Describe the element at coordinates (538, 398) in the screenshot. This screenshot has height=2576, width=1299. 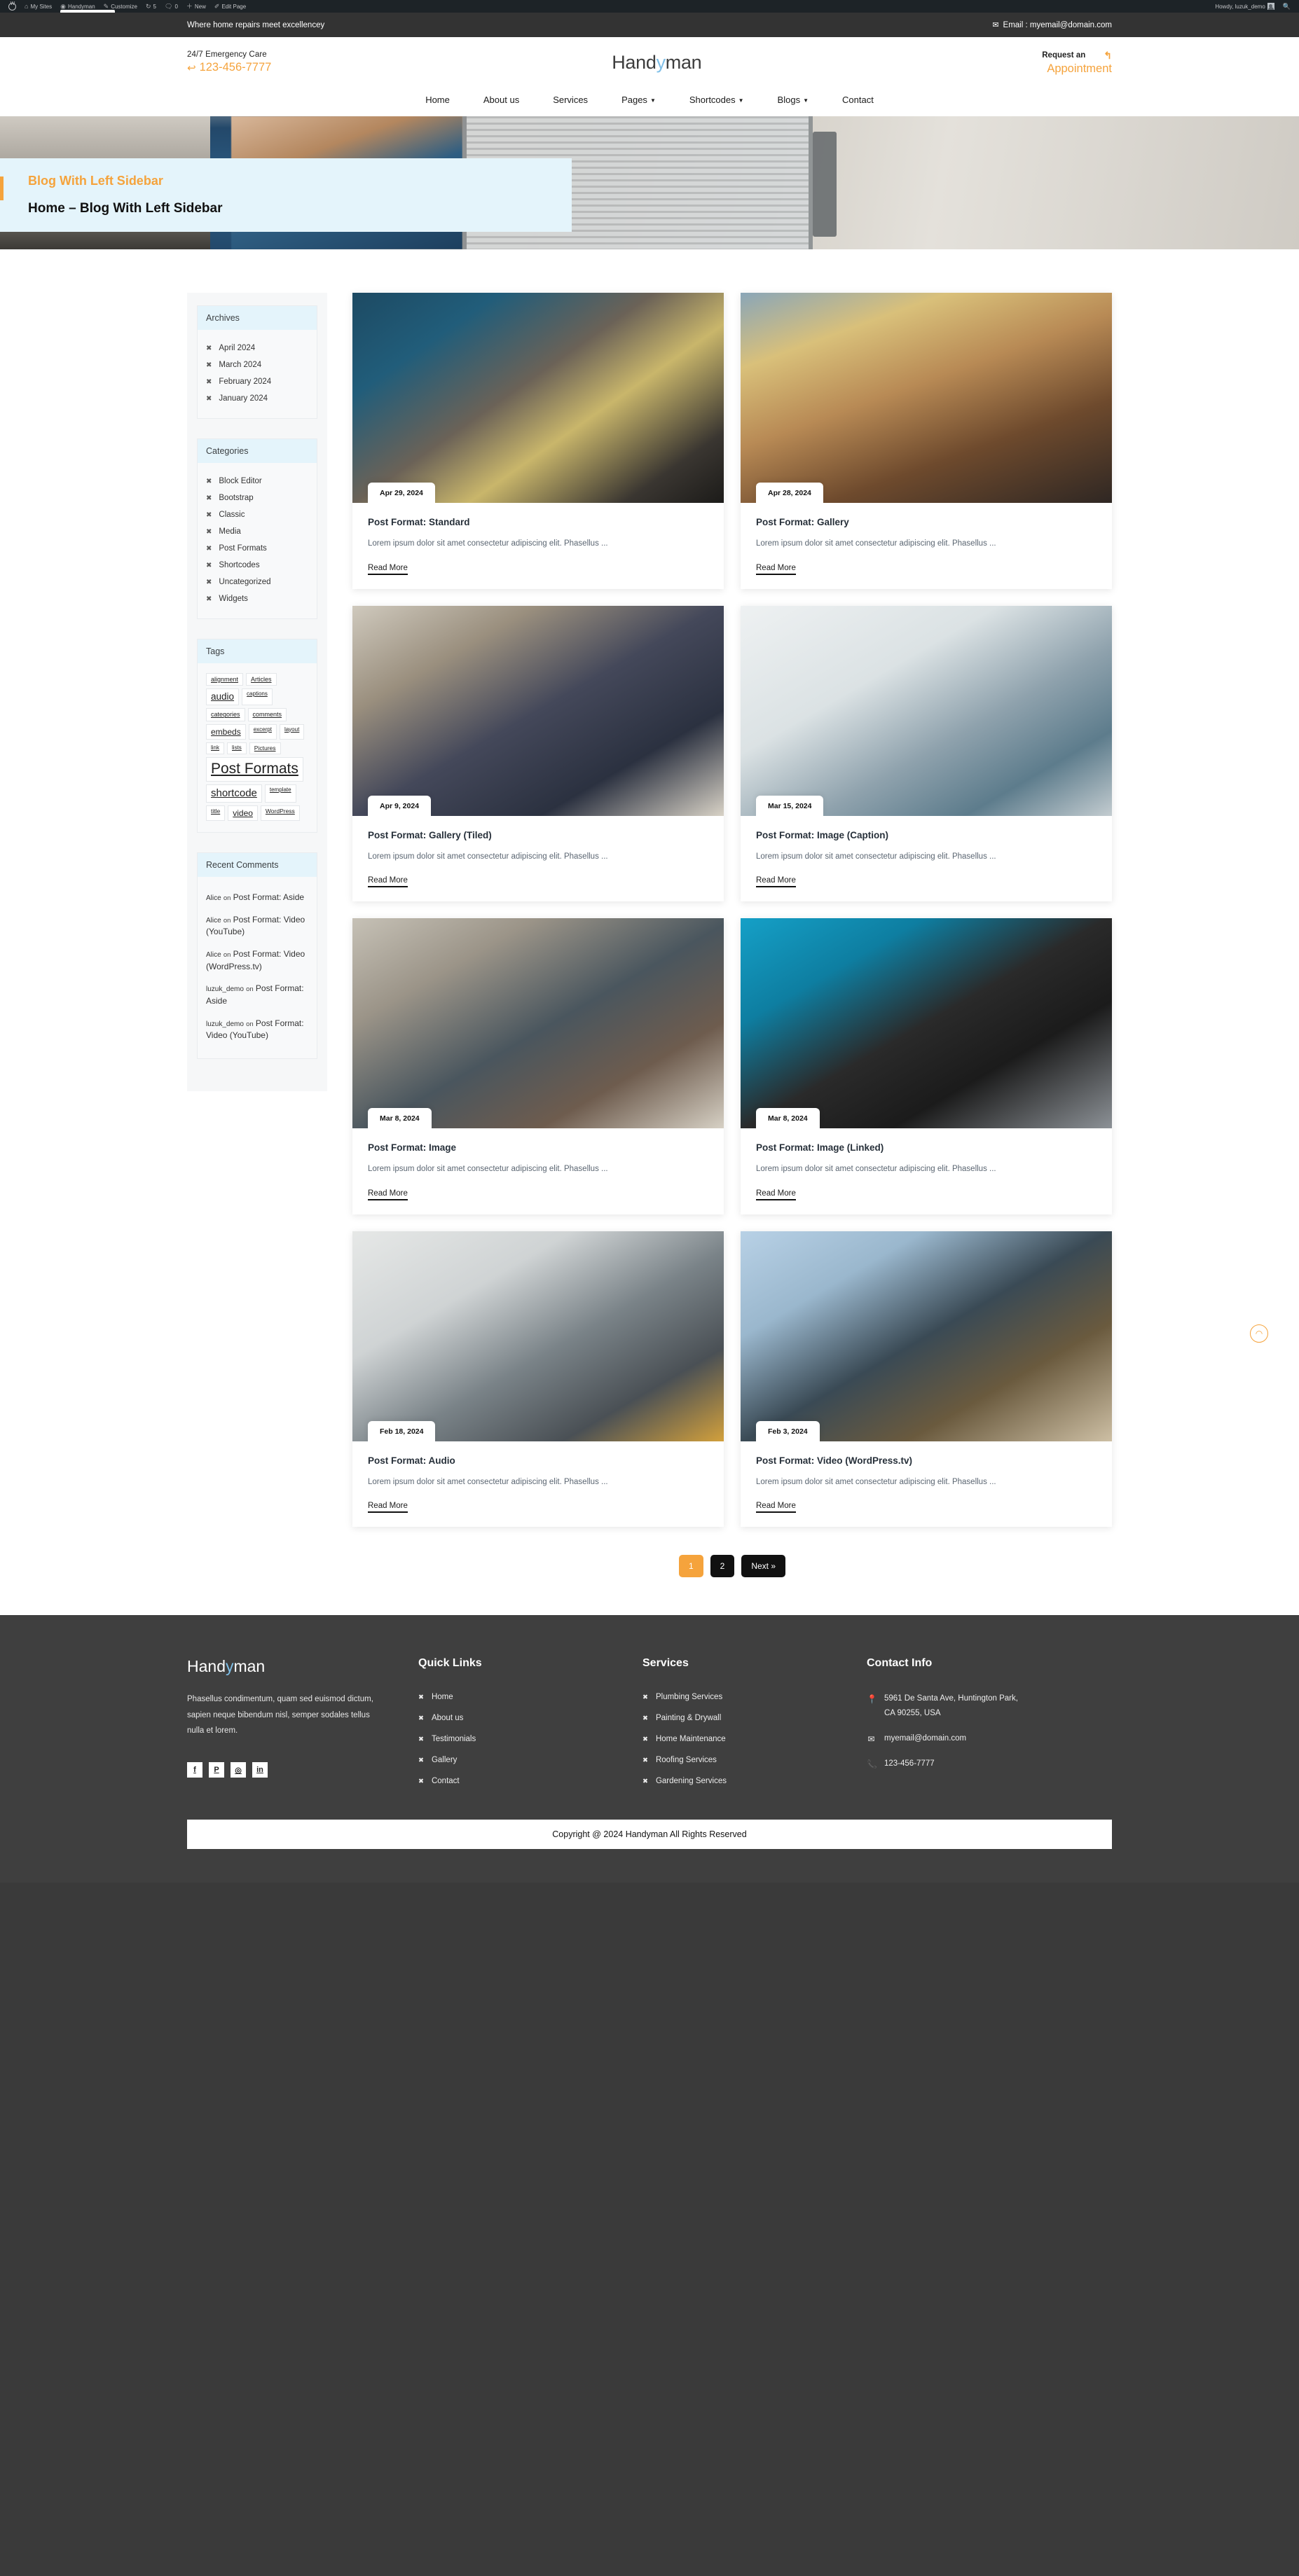
I see `post-thumbnail: Apr 29, 2024` at that location.